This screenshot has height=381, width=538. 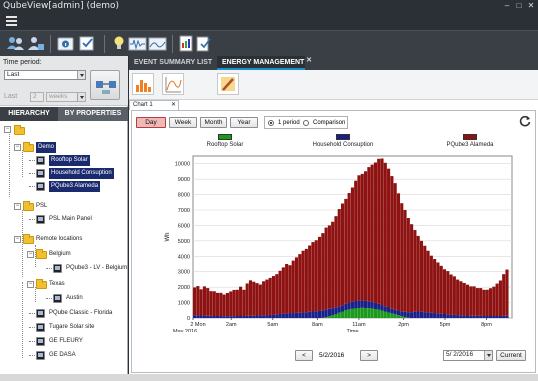 What do you see at coordinates (173, 84) in the screenshot?
I see `curve-chart-icon` at bounding box center [173, 84].